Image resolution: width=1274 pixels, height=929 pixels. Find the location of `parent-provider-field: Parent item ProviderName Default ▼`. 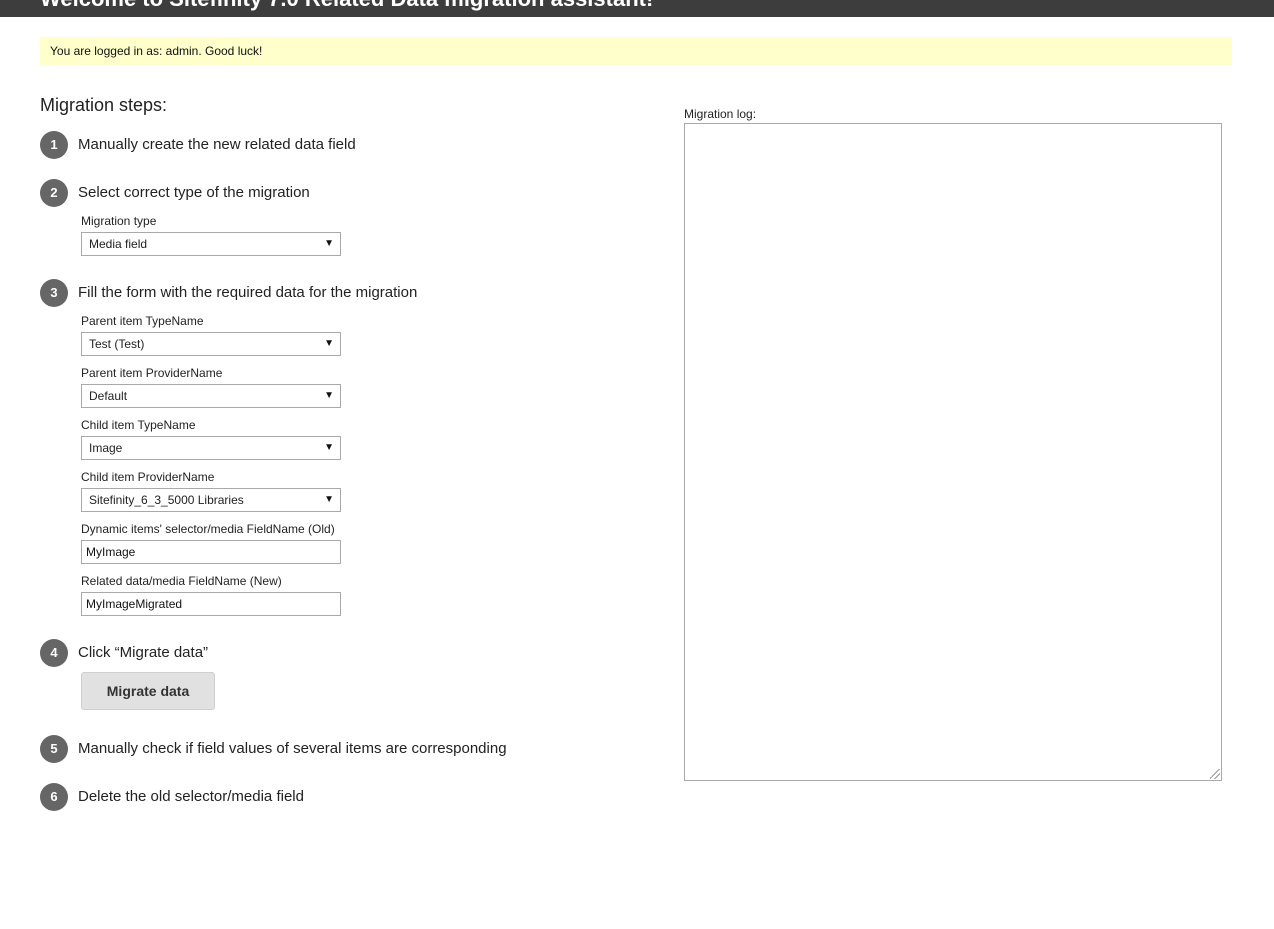

parent-provider-field: Parent item ProviderName Default ▼ is located at coordinates (211, 387).